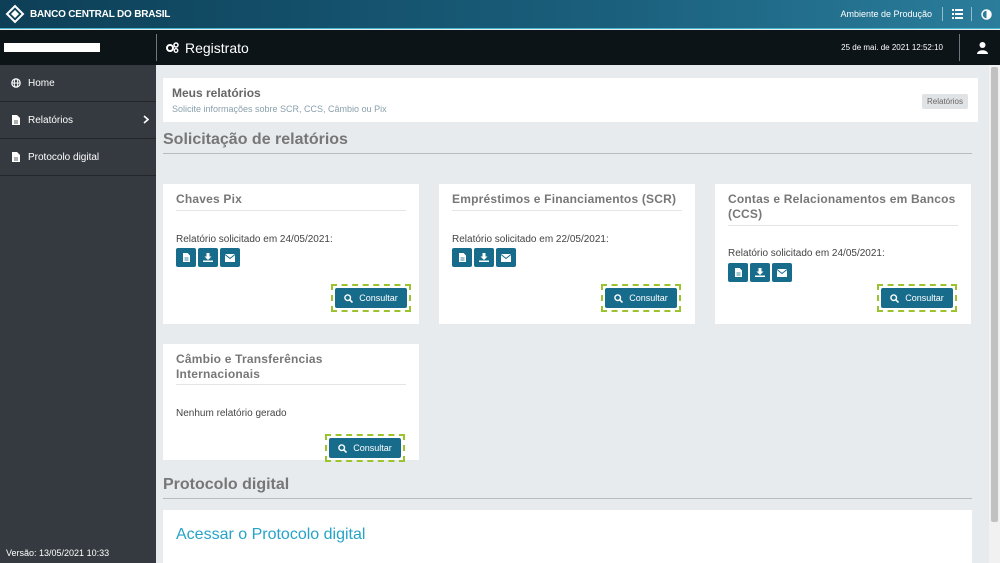  I want to click on sidebar-item-label: Home, so click(41, 83).